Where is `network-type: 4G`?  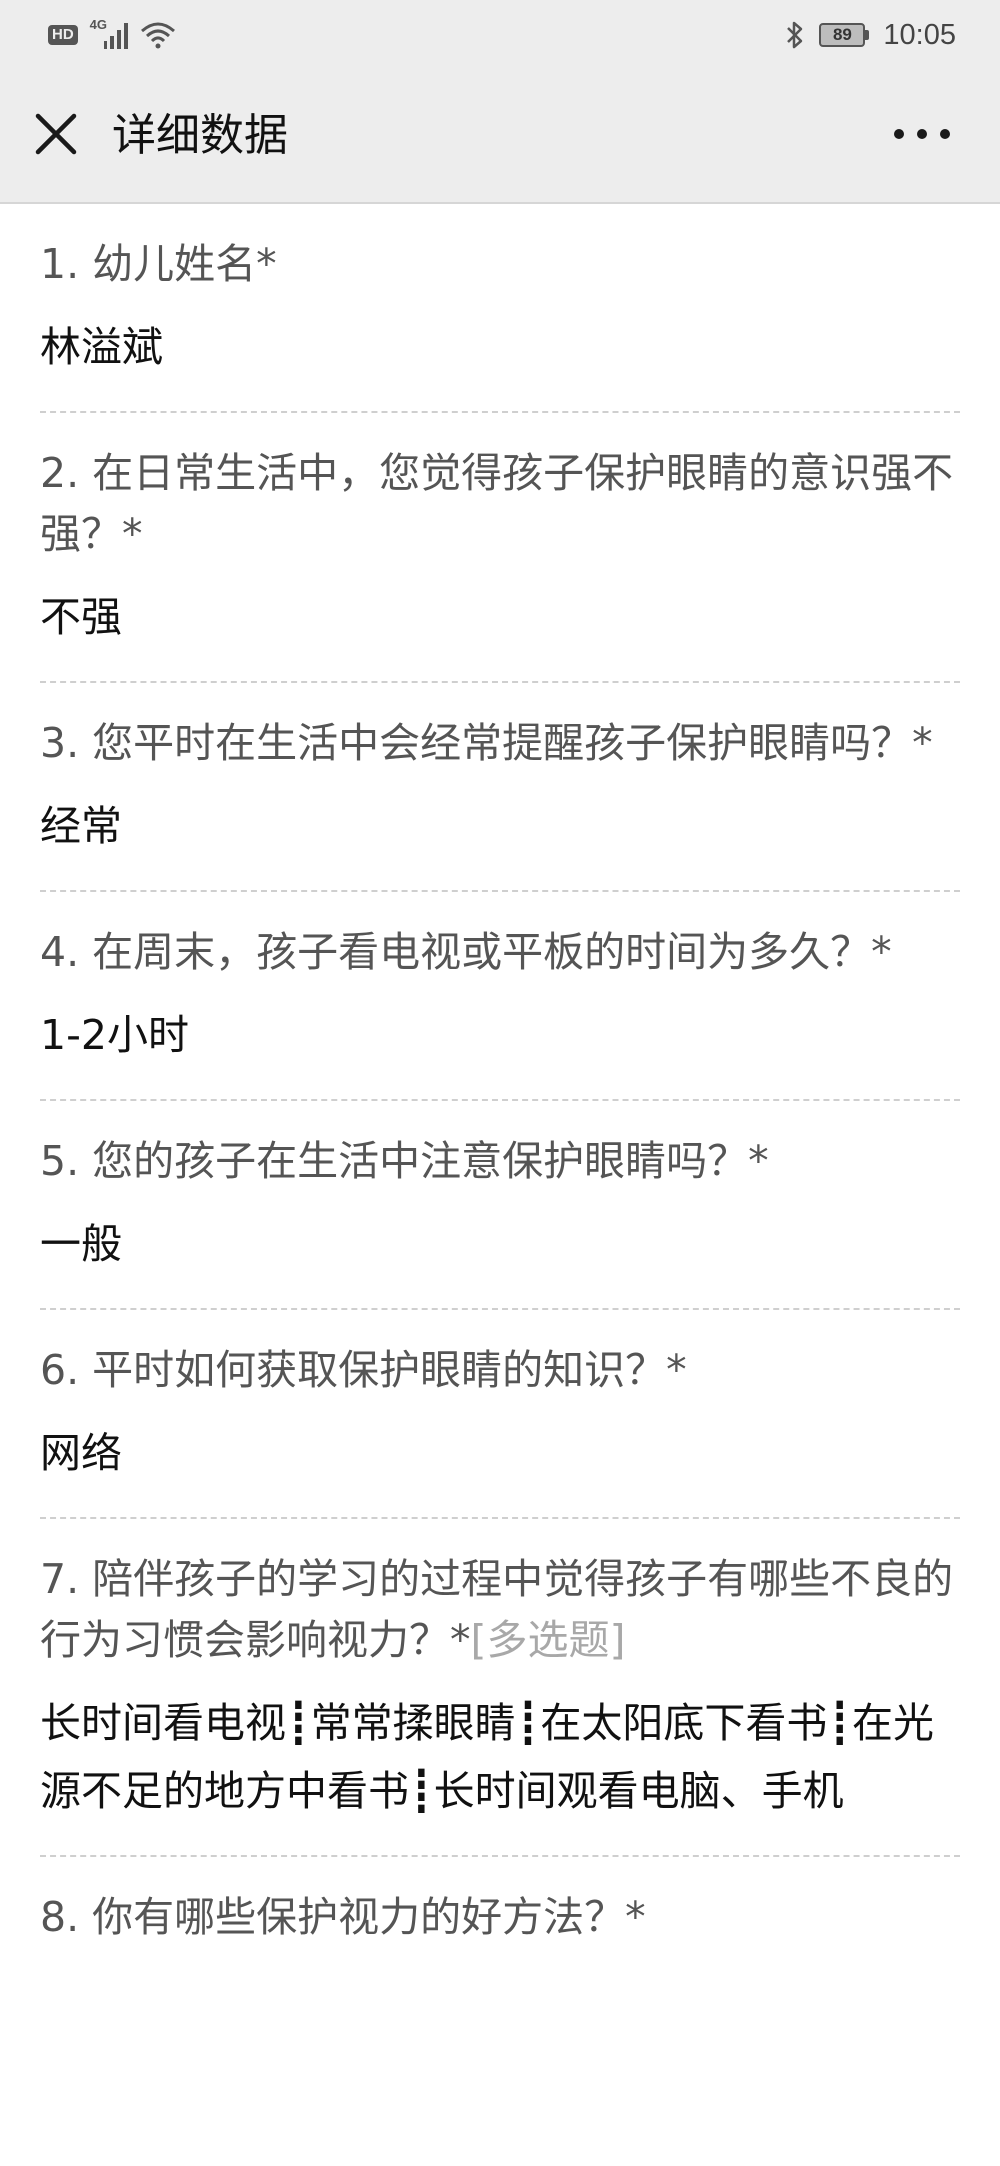
network-type: 4G is located at coordinates (98, 24).